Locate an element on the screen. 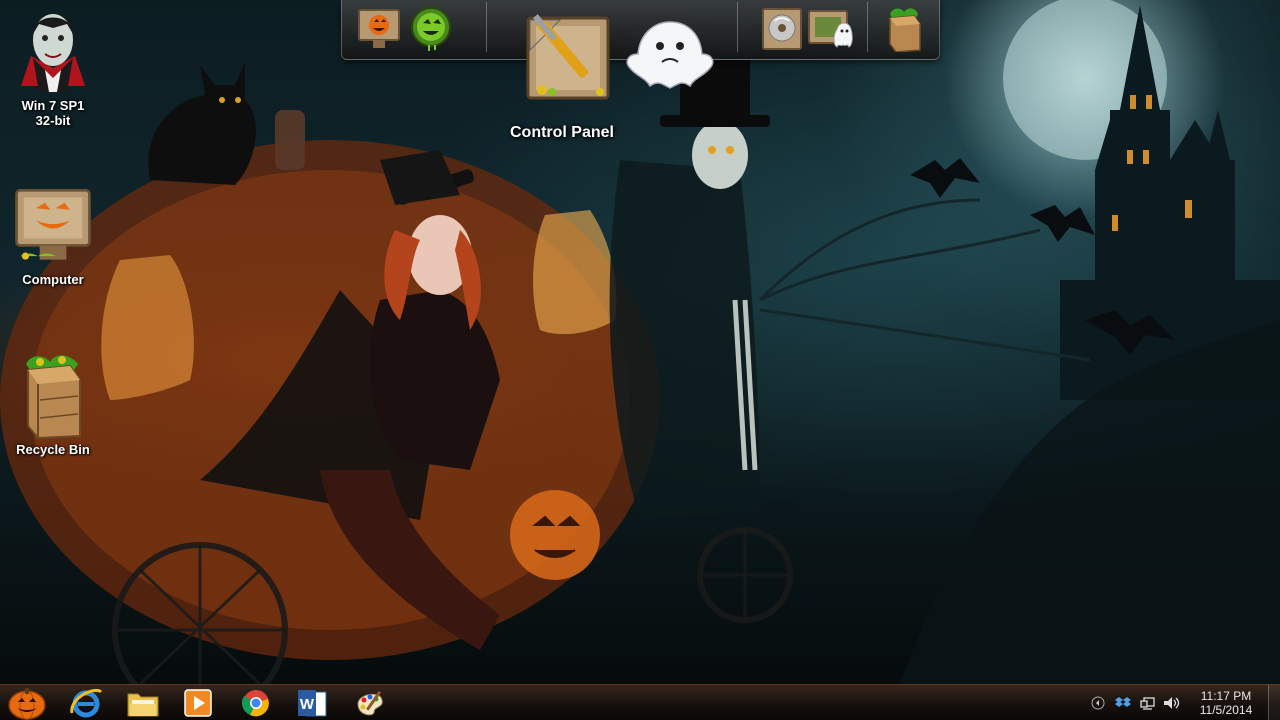 The image size is (1280, 720). dock-item-ghost is located at coordinates (670, 54).